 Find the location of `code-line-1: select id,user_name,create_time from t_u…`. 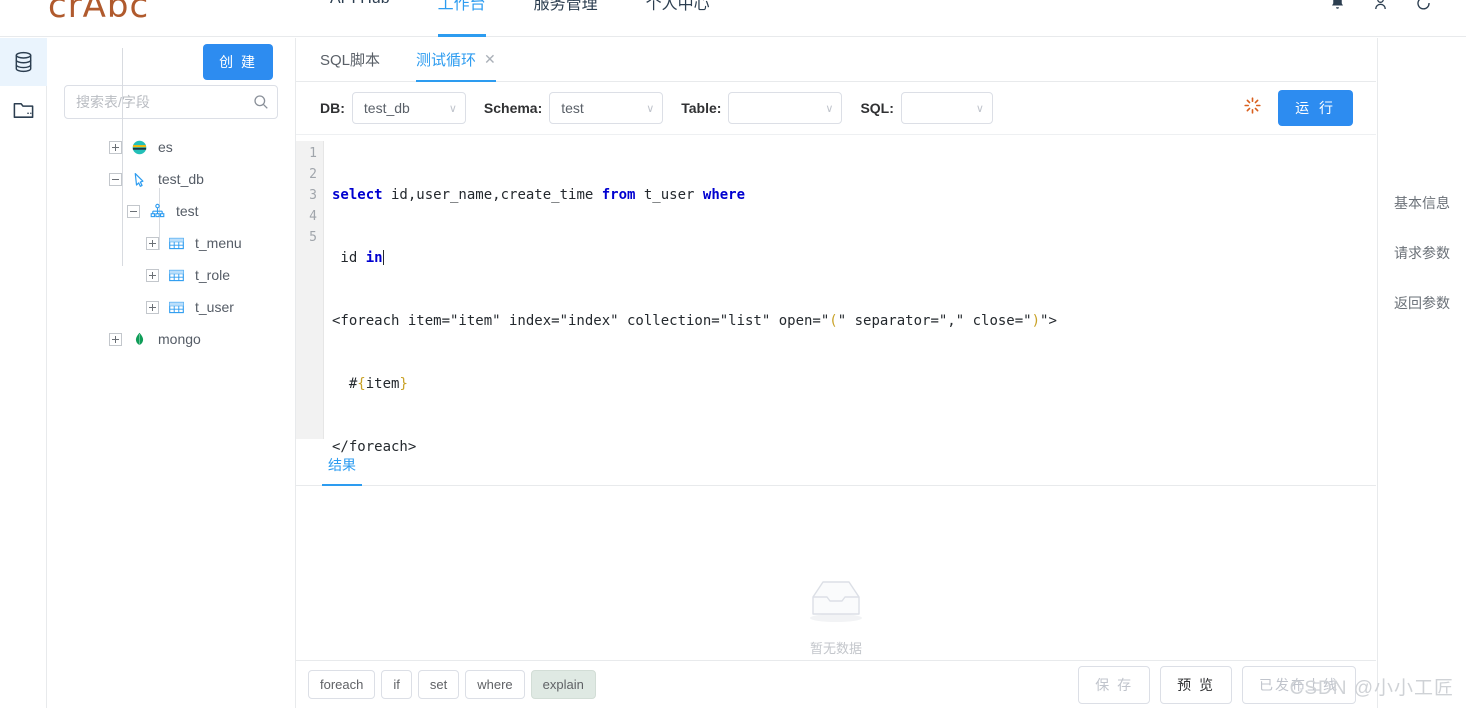

code-line-1: select id,user_name,create_time from t_u… is located at coordinates (539, 195).